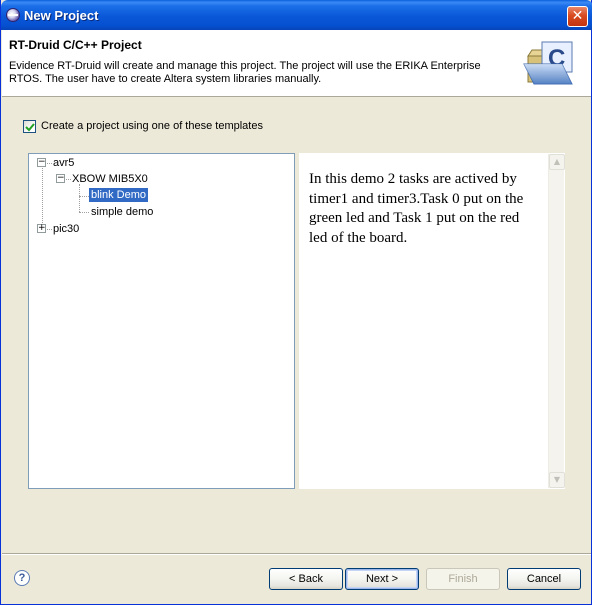 The height and width of the screenshot is (605, 592). What do you see at coordinates (22, 578) in the screenshot?
I see `help-icon: ?` at bounding box center [22, 578].